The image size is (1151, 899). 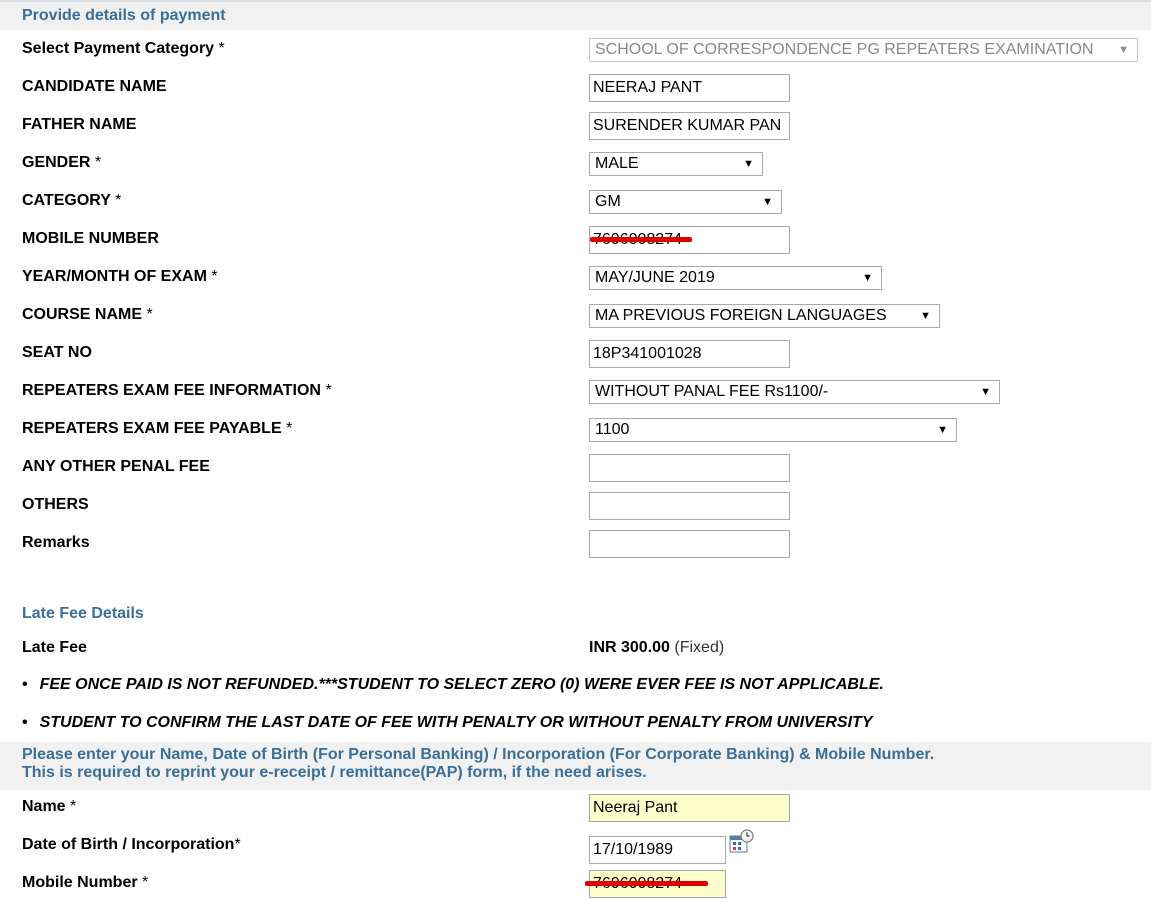 I want to click on father-name-input: SURENDER KUMAR PAN, so click(x=689, y=126).